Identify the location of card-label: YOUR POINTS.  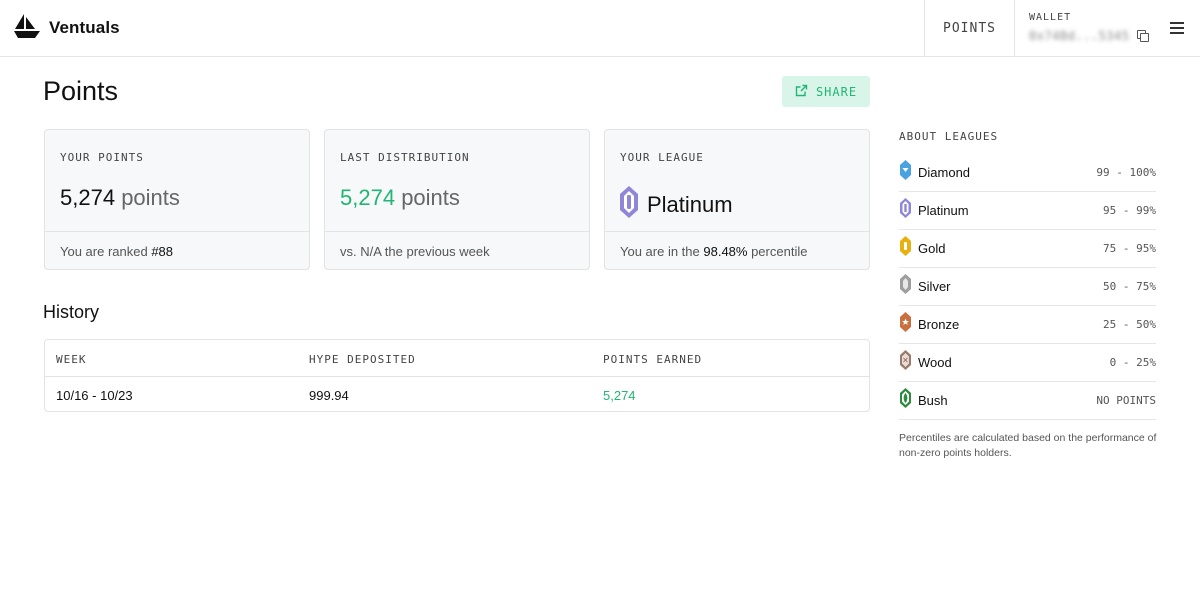
(102, 157).